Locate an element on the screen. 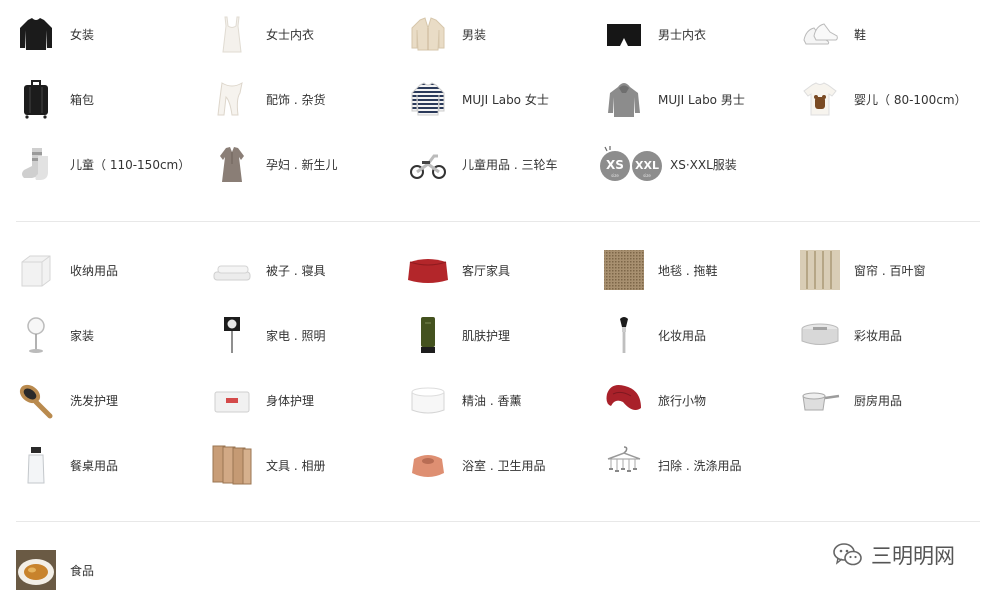  category-makeup: 彩妆用品 is located at coordinates (882, 335).